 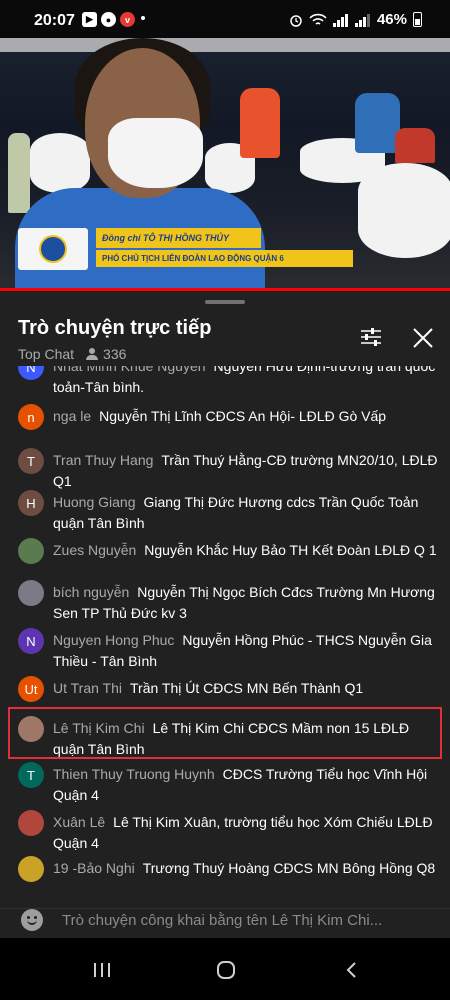 I want to click on close-icon, so click(x=423, y=338).